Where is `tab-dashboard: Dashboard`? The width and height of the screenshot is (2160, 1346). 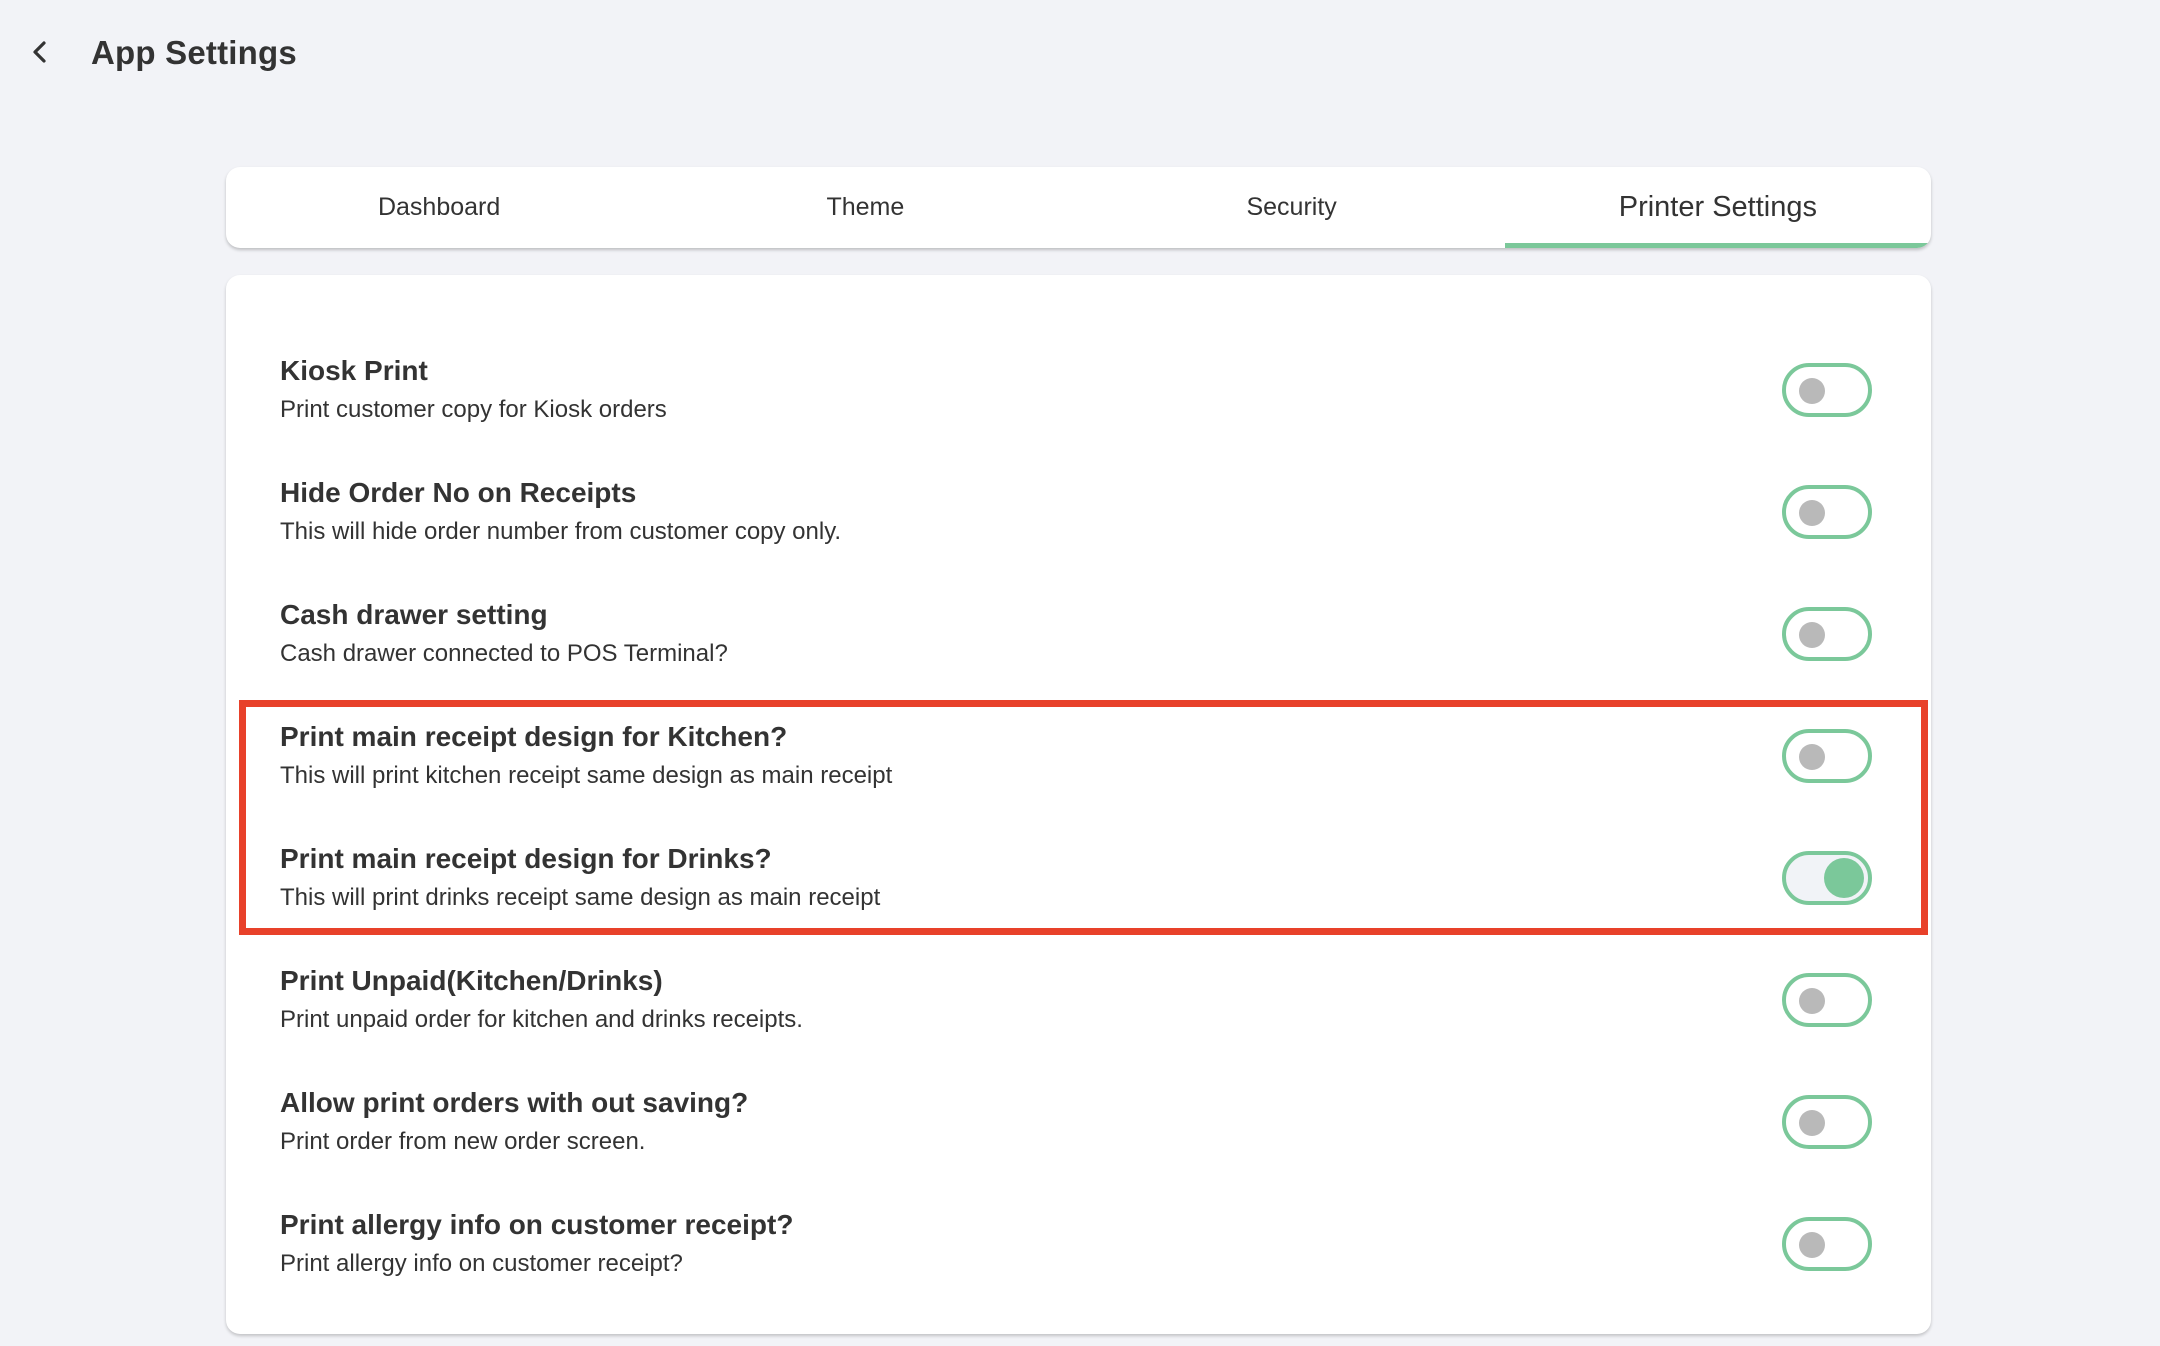 tab-dashboard: Dashboard is located at coordinates (439, 207).